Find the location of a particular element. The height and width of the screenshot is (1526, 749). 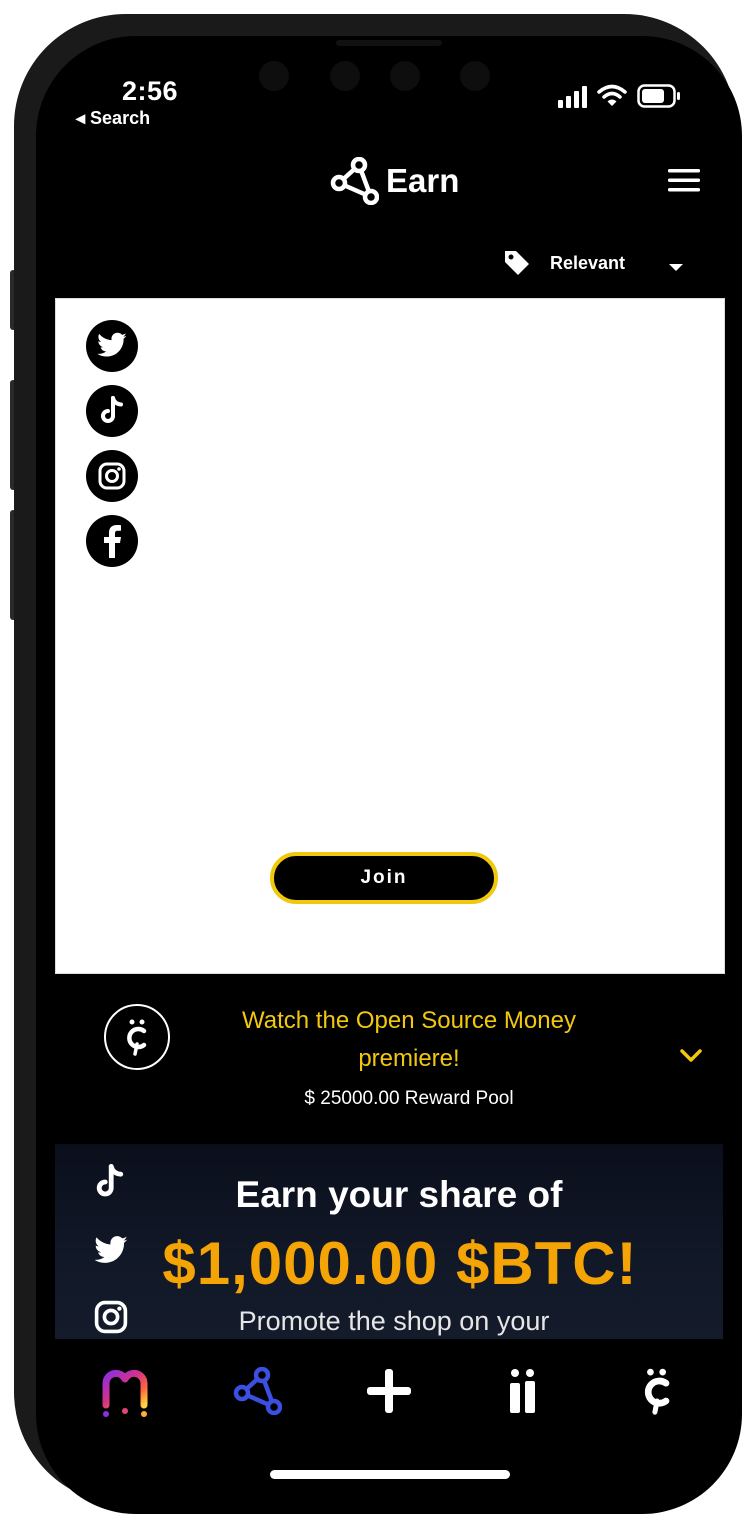

speaker-grille is located at coordinates (389, 43).